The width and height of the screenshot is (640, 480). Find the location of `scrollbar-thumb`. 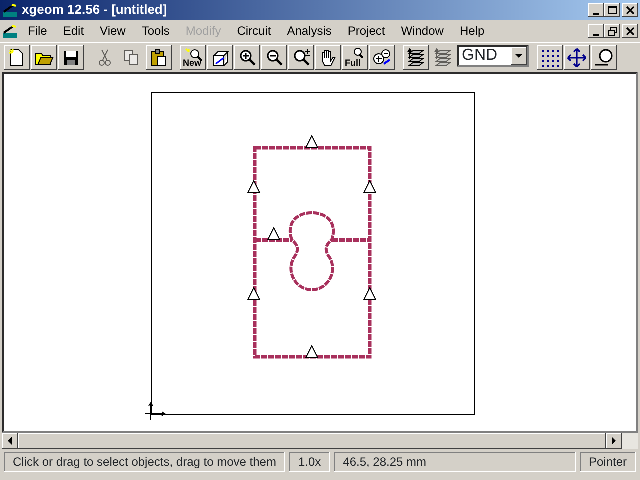

scrollbar-thumb is located at coordinates (312, 441).